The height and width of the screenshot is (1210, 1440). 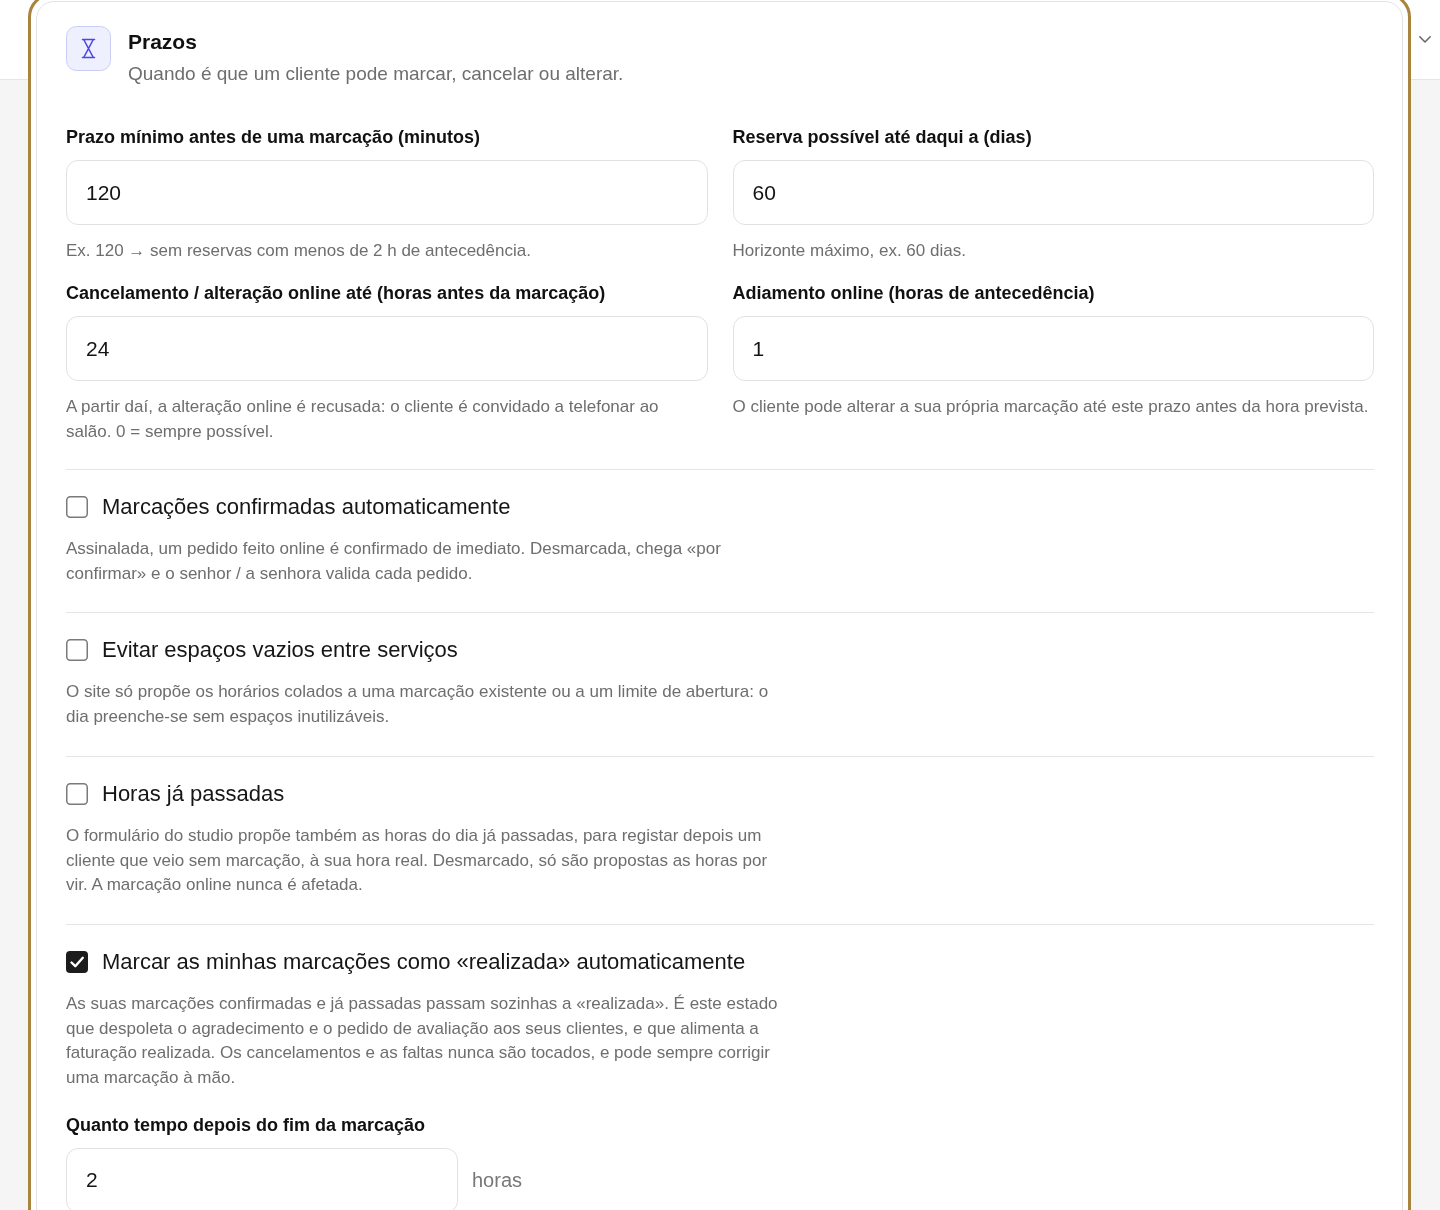 I want to click on hourglass-icon, so click(x=88, y=48).